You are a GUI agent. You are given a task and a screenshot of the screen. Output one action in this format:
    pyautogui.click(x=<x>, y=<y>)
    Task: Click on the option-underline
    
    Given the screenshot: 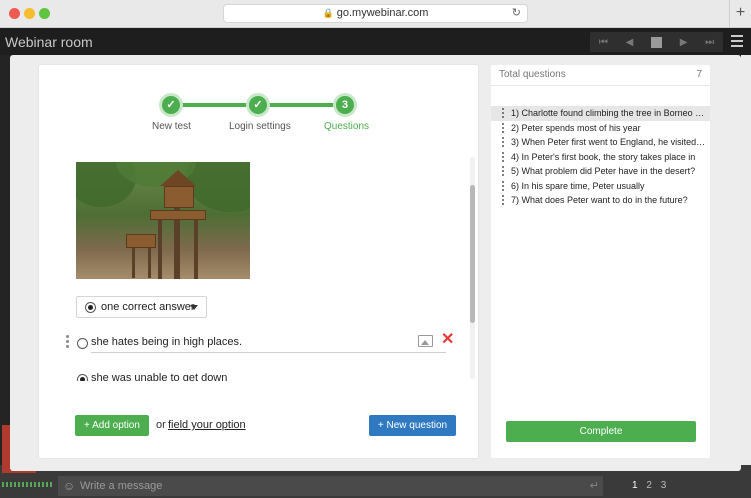 What is the action you would take?
    pyautogui.click(x=268, y=352)
    